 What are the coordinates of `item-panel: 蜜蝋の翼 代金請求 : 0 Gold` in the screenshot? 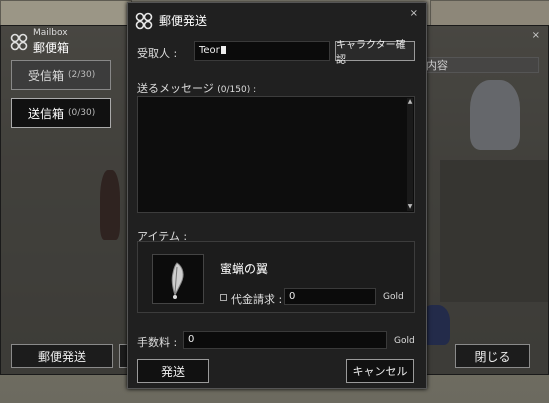 It's located at (276, 277).